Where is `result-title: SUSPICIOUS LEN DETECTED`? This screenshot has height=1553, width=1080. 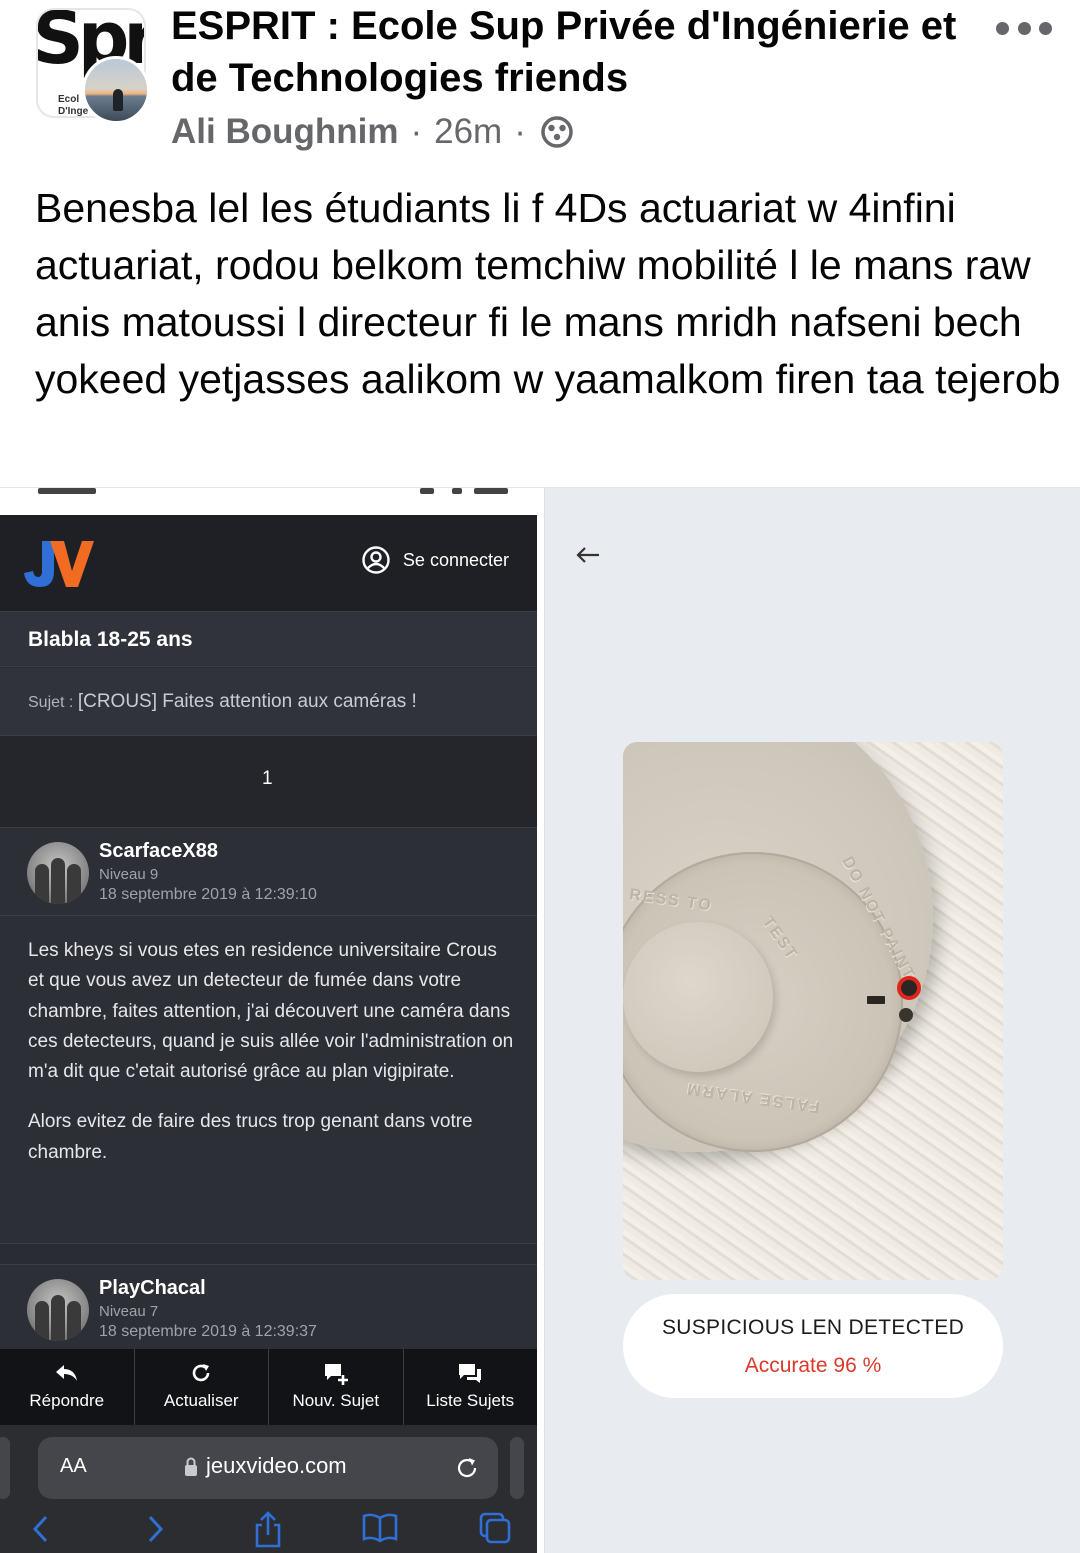 result-title: SUSPICIOUS LEN DETECTED is located at coordinates (813, 1327).